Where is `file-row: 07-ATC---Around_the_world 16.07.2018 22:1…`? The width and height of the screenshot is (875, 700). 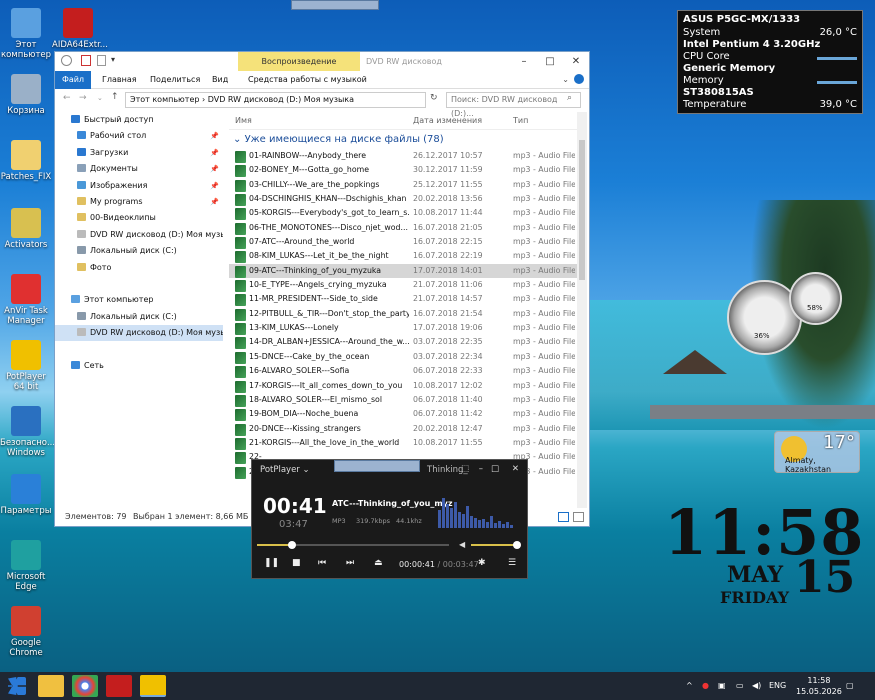
file-row: 07-ATC---Around_the_world 16.07.2018 22:1… is located at coordinates (403, 242).